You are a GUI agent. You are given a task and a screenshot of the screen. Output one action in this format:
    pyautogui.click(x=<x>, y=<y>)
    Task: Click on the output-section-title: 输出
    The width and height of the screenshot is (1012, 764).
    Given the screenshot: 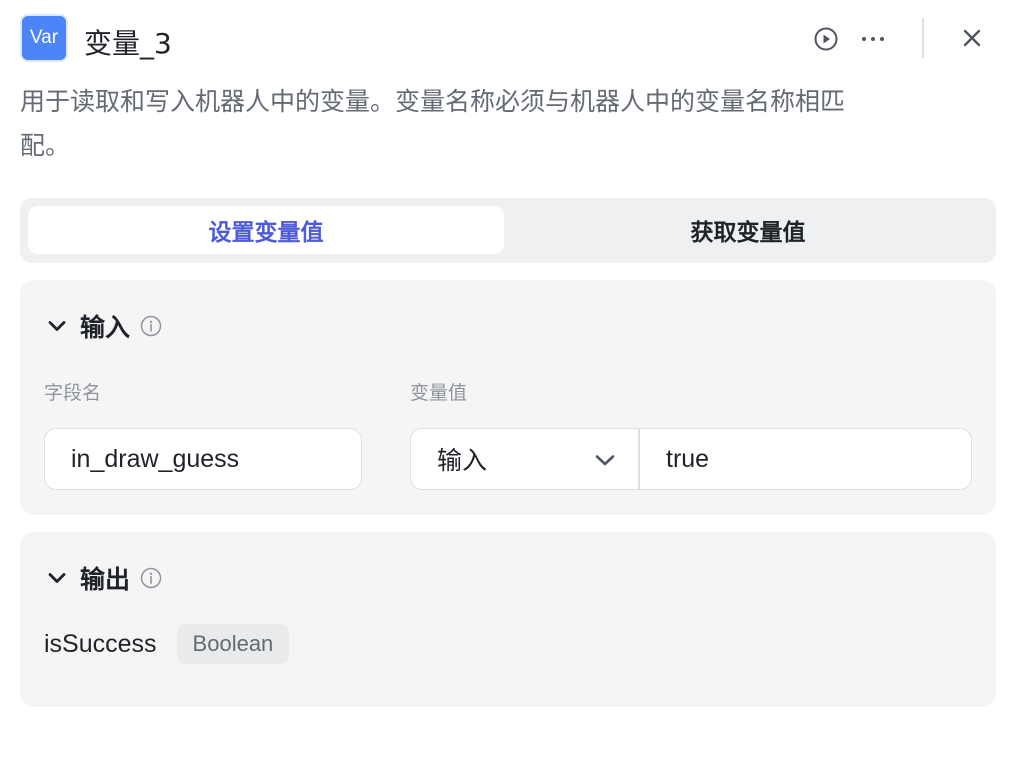 What is the action you would take?
    pyautogui.click(x=105, y=579)
    